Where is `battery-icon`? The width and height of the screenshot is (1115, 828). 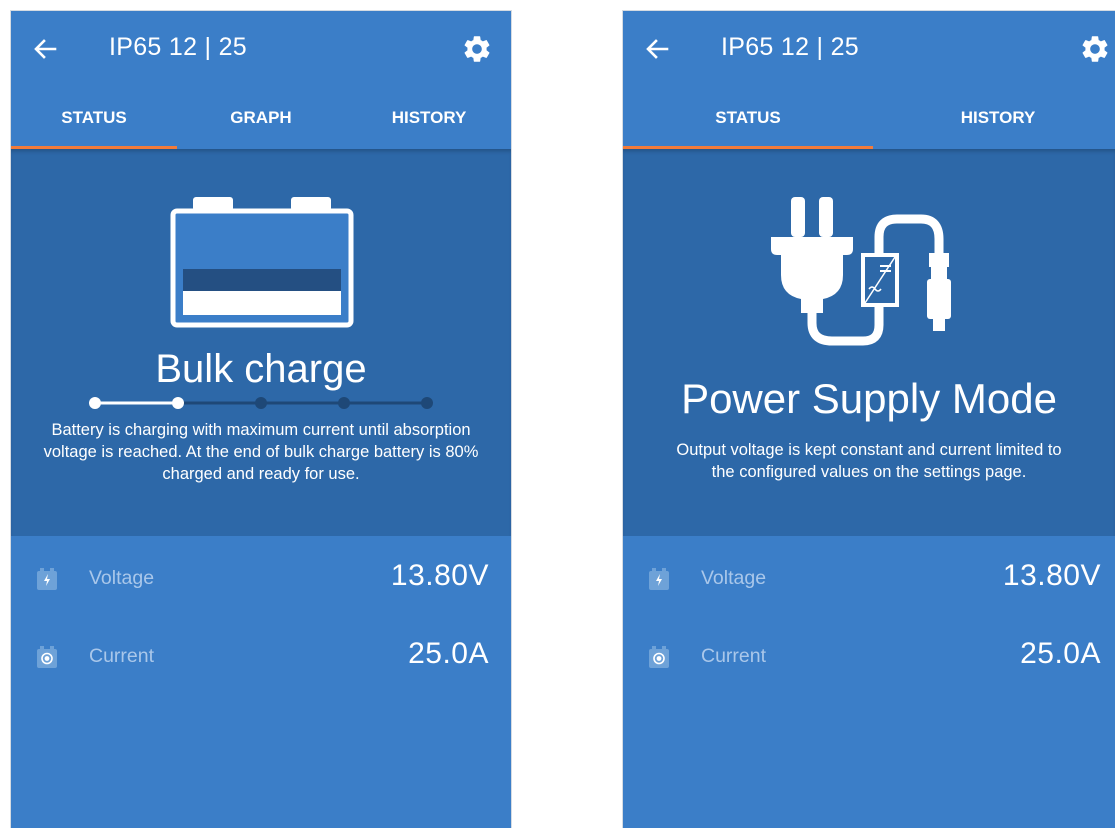 battery-icon is located at coordinates (262, 262).